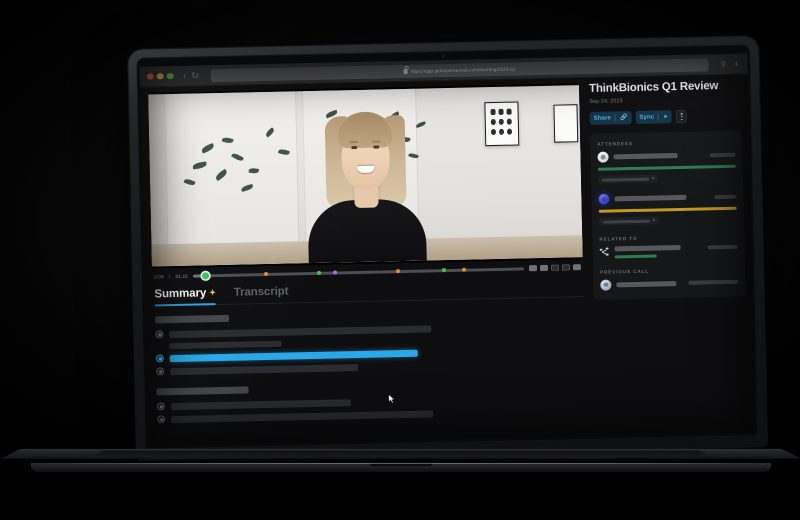 The width and height of the screenshot is (800, 520). What do you see at coordinates (261, 295) in the screenshot?
I see `tab-transcript: Transcript` at bounding box center [261, 295].